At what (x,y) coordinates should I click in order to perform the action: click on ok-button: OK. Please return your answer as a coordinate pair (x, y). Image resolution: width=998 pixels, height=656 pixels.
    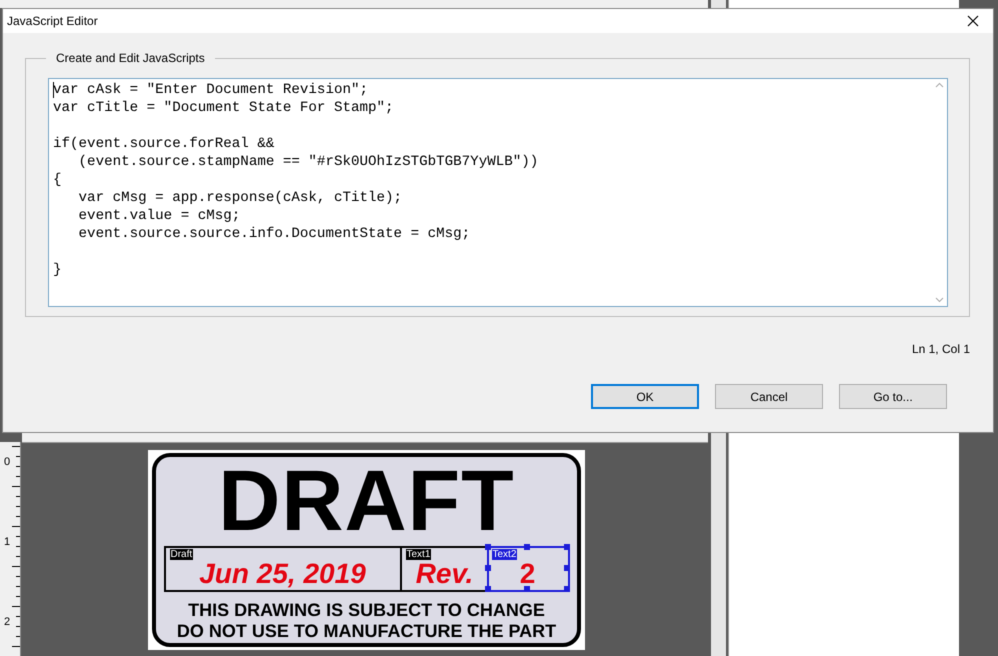
    Looking at the image, I should click on (645, 396).